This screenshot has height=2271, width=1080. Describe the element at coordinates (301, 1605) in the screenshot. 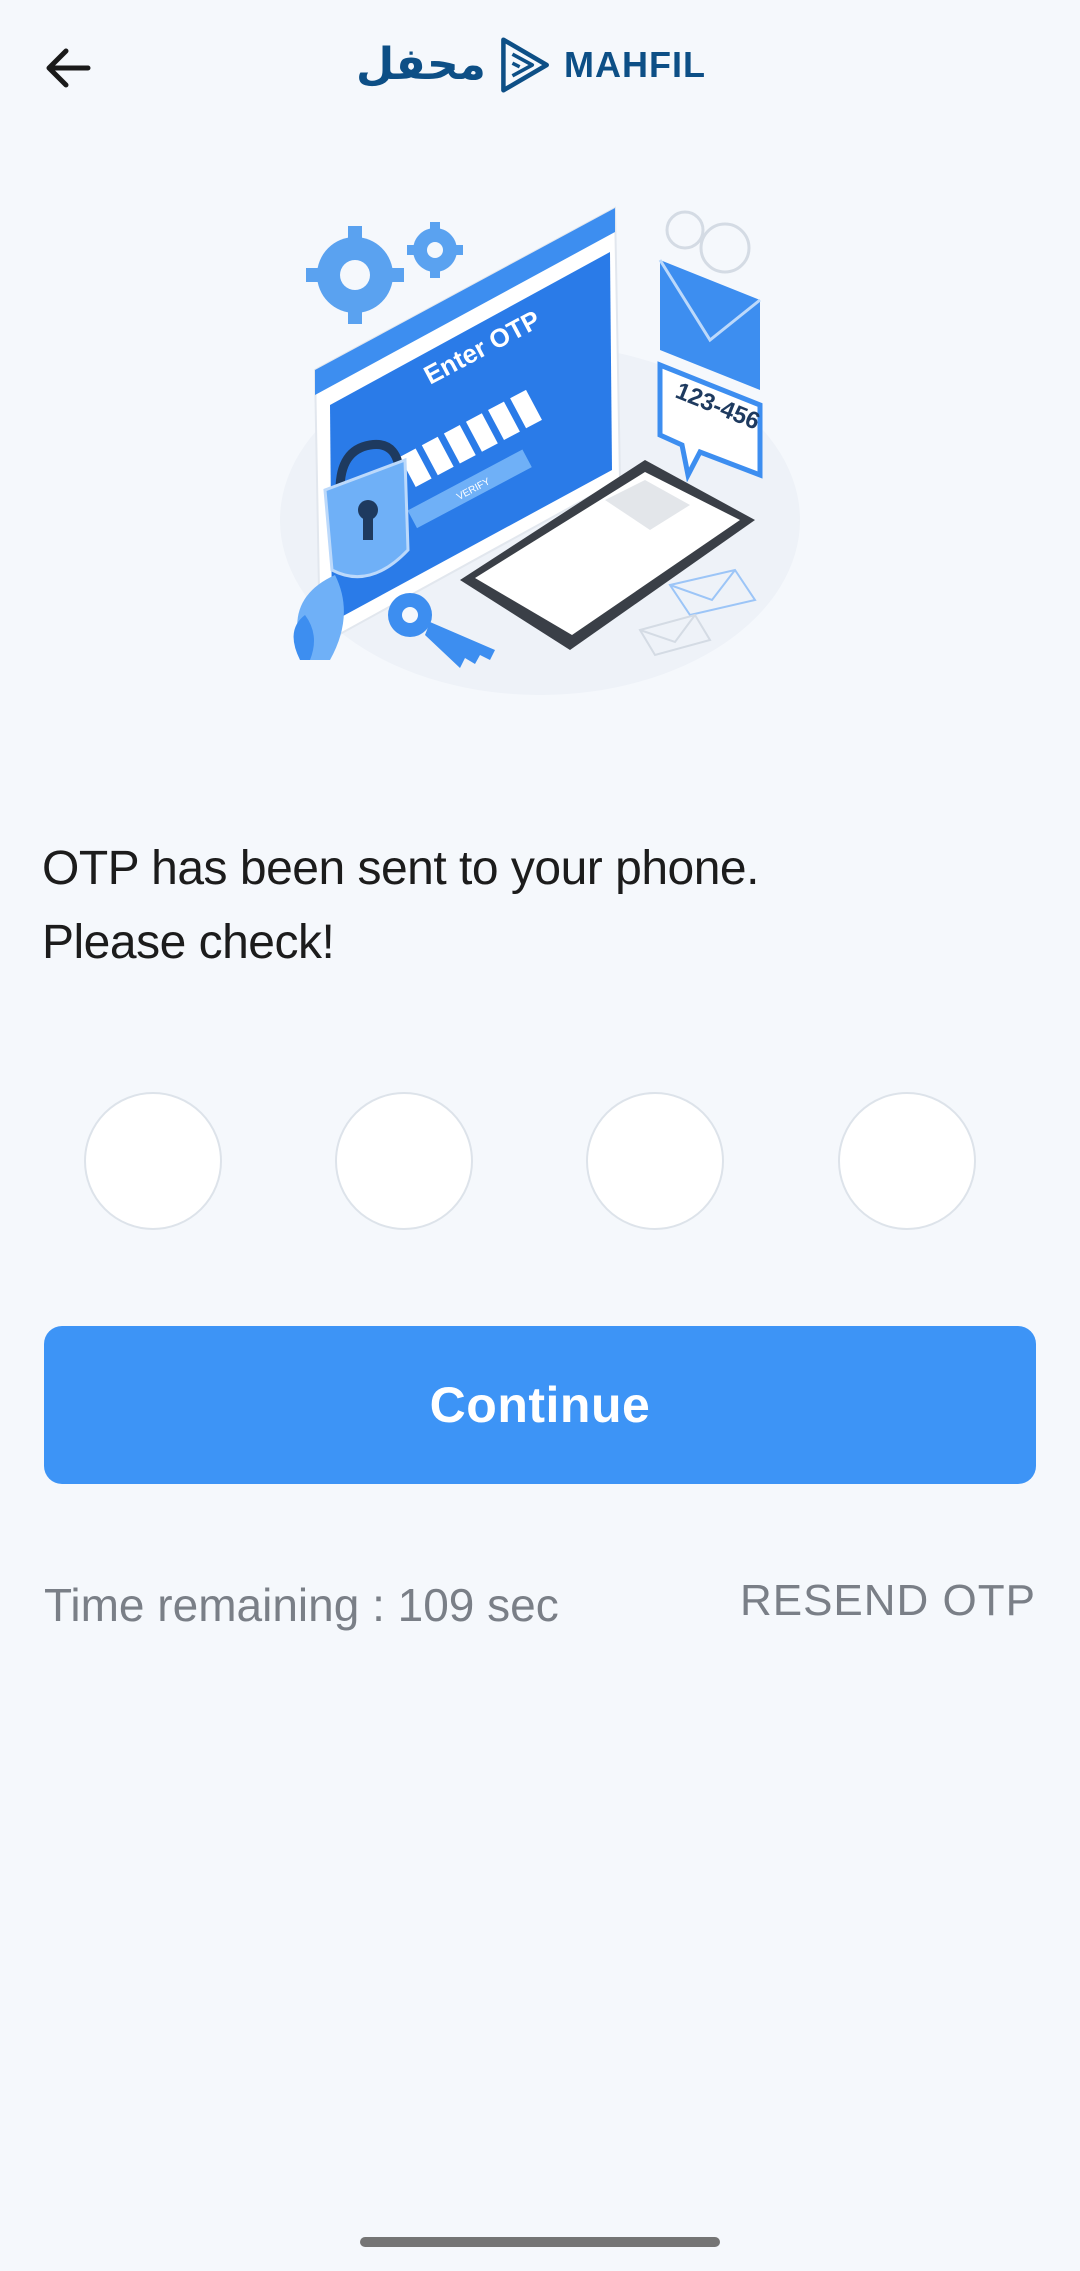

I see `time-remaining-text: Time remaining : 109 sec` at that location.